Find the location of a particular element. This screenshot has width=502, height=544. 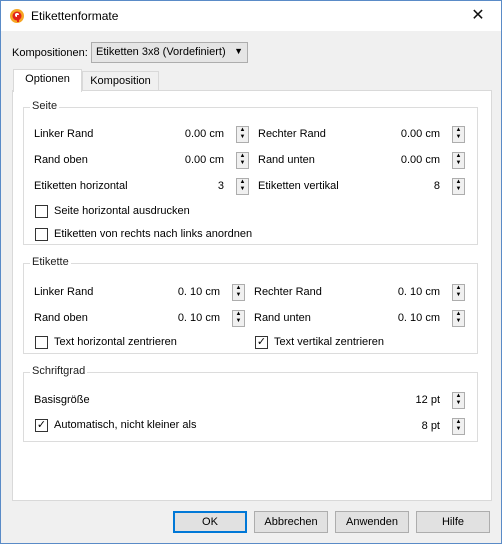

seite-left-margin-label: Linker Rand is located at coordinates (64, 134).